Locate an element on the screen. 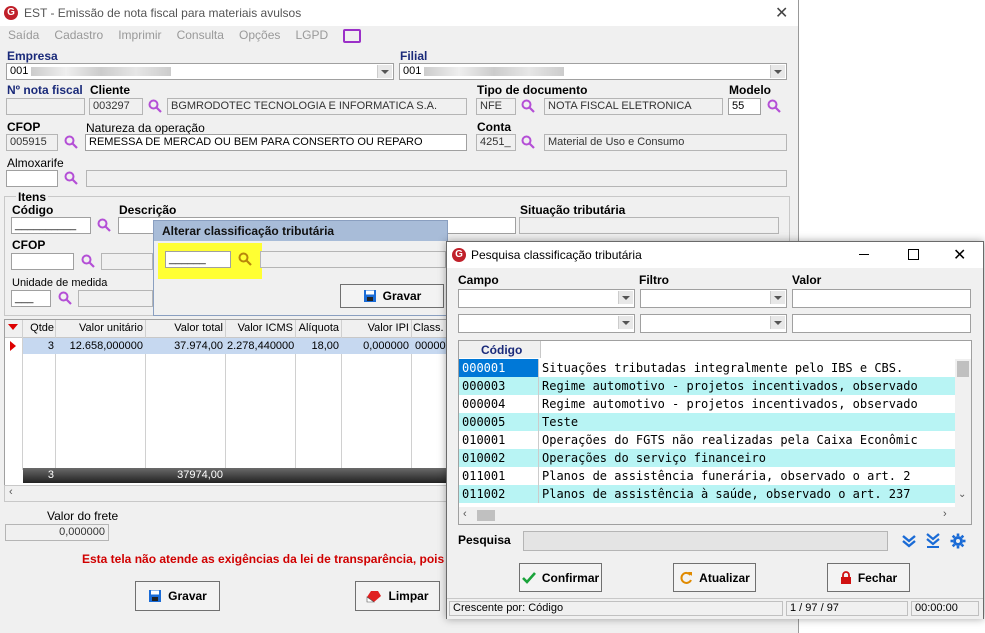  campo-label: Campo is located at coordinates (478, 280).